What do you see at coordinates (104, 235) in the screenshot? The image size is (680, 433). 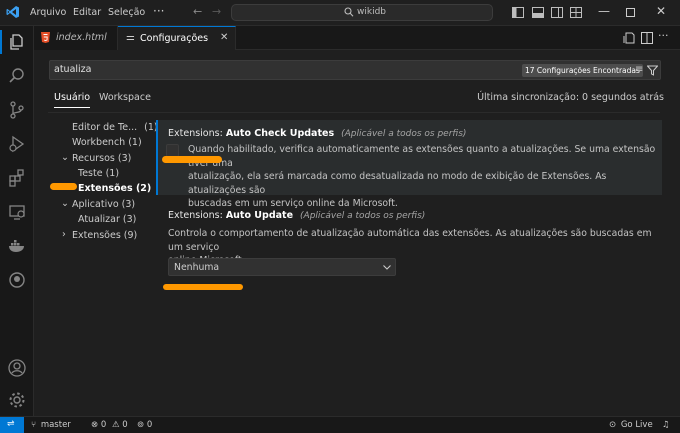 I see `toc-item-extensoes: Extensões (9)` at bounding box center [104, 235].